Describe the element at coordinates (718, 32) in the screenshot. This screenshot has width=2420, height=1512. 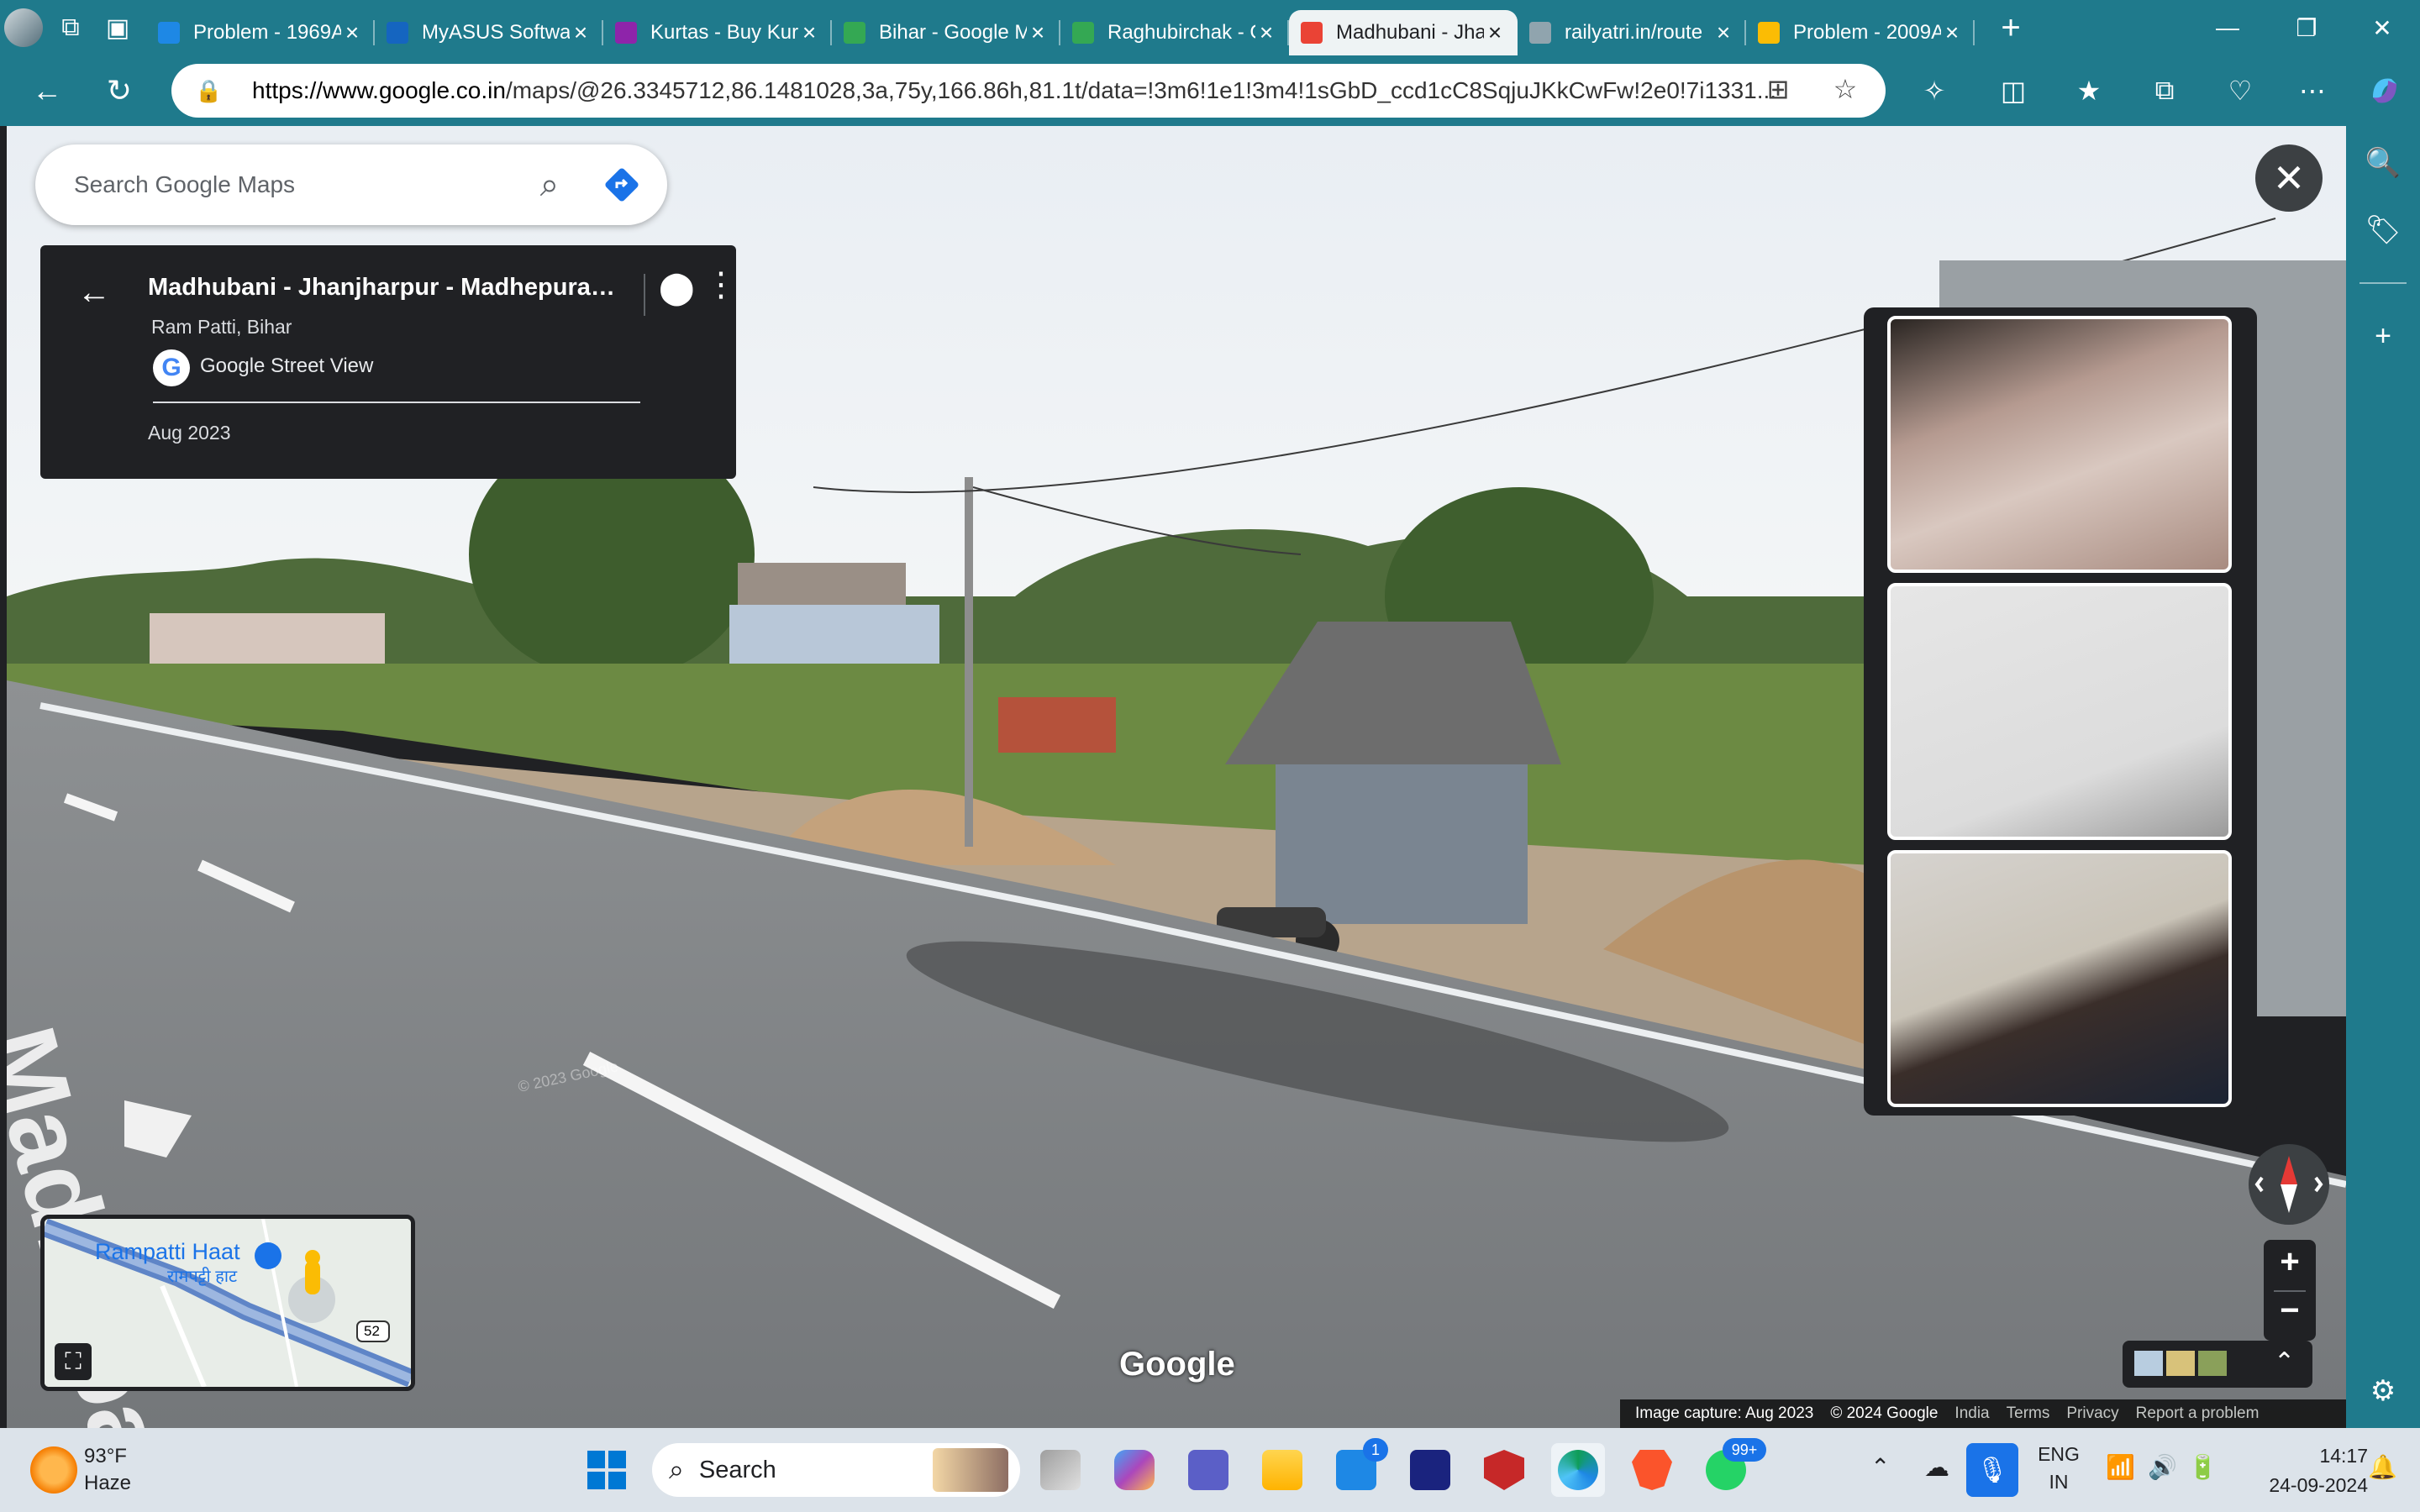
I see `tab-3: Kurtas - Buy Kurtas Online×` at that location.